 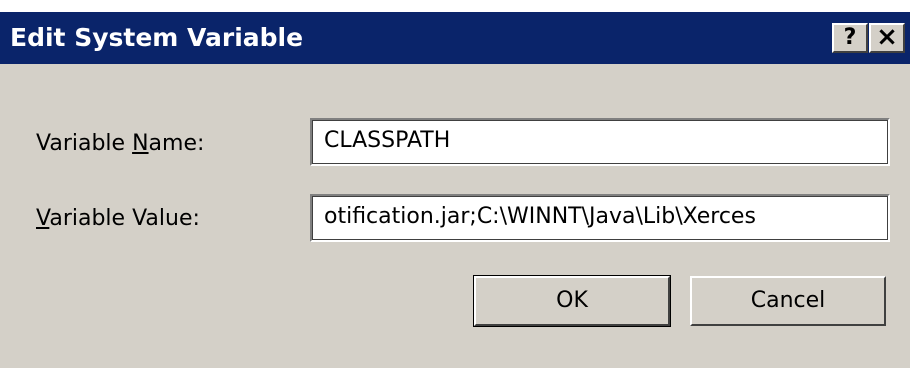 I want to click on dialog-title: Edit System Variable, so click(x=157, y=37).